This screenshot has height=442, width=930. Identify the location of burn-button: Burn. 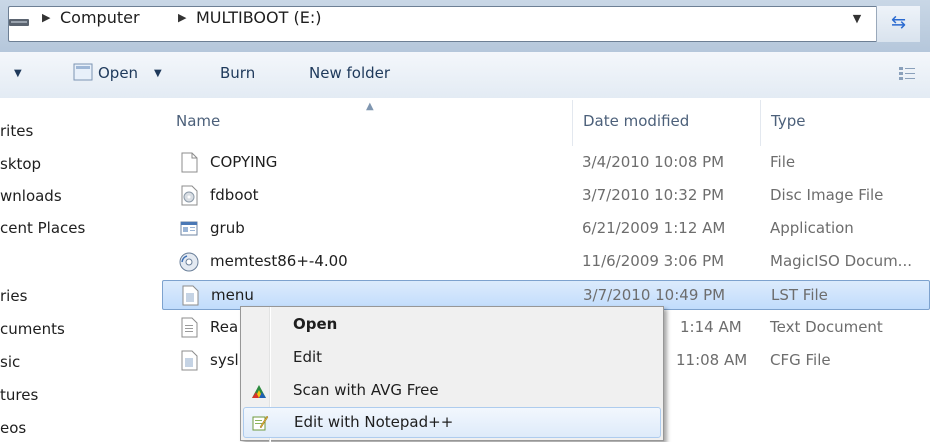
(237, 73).